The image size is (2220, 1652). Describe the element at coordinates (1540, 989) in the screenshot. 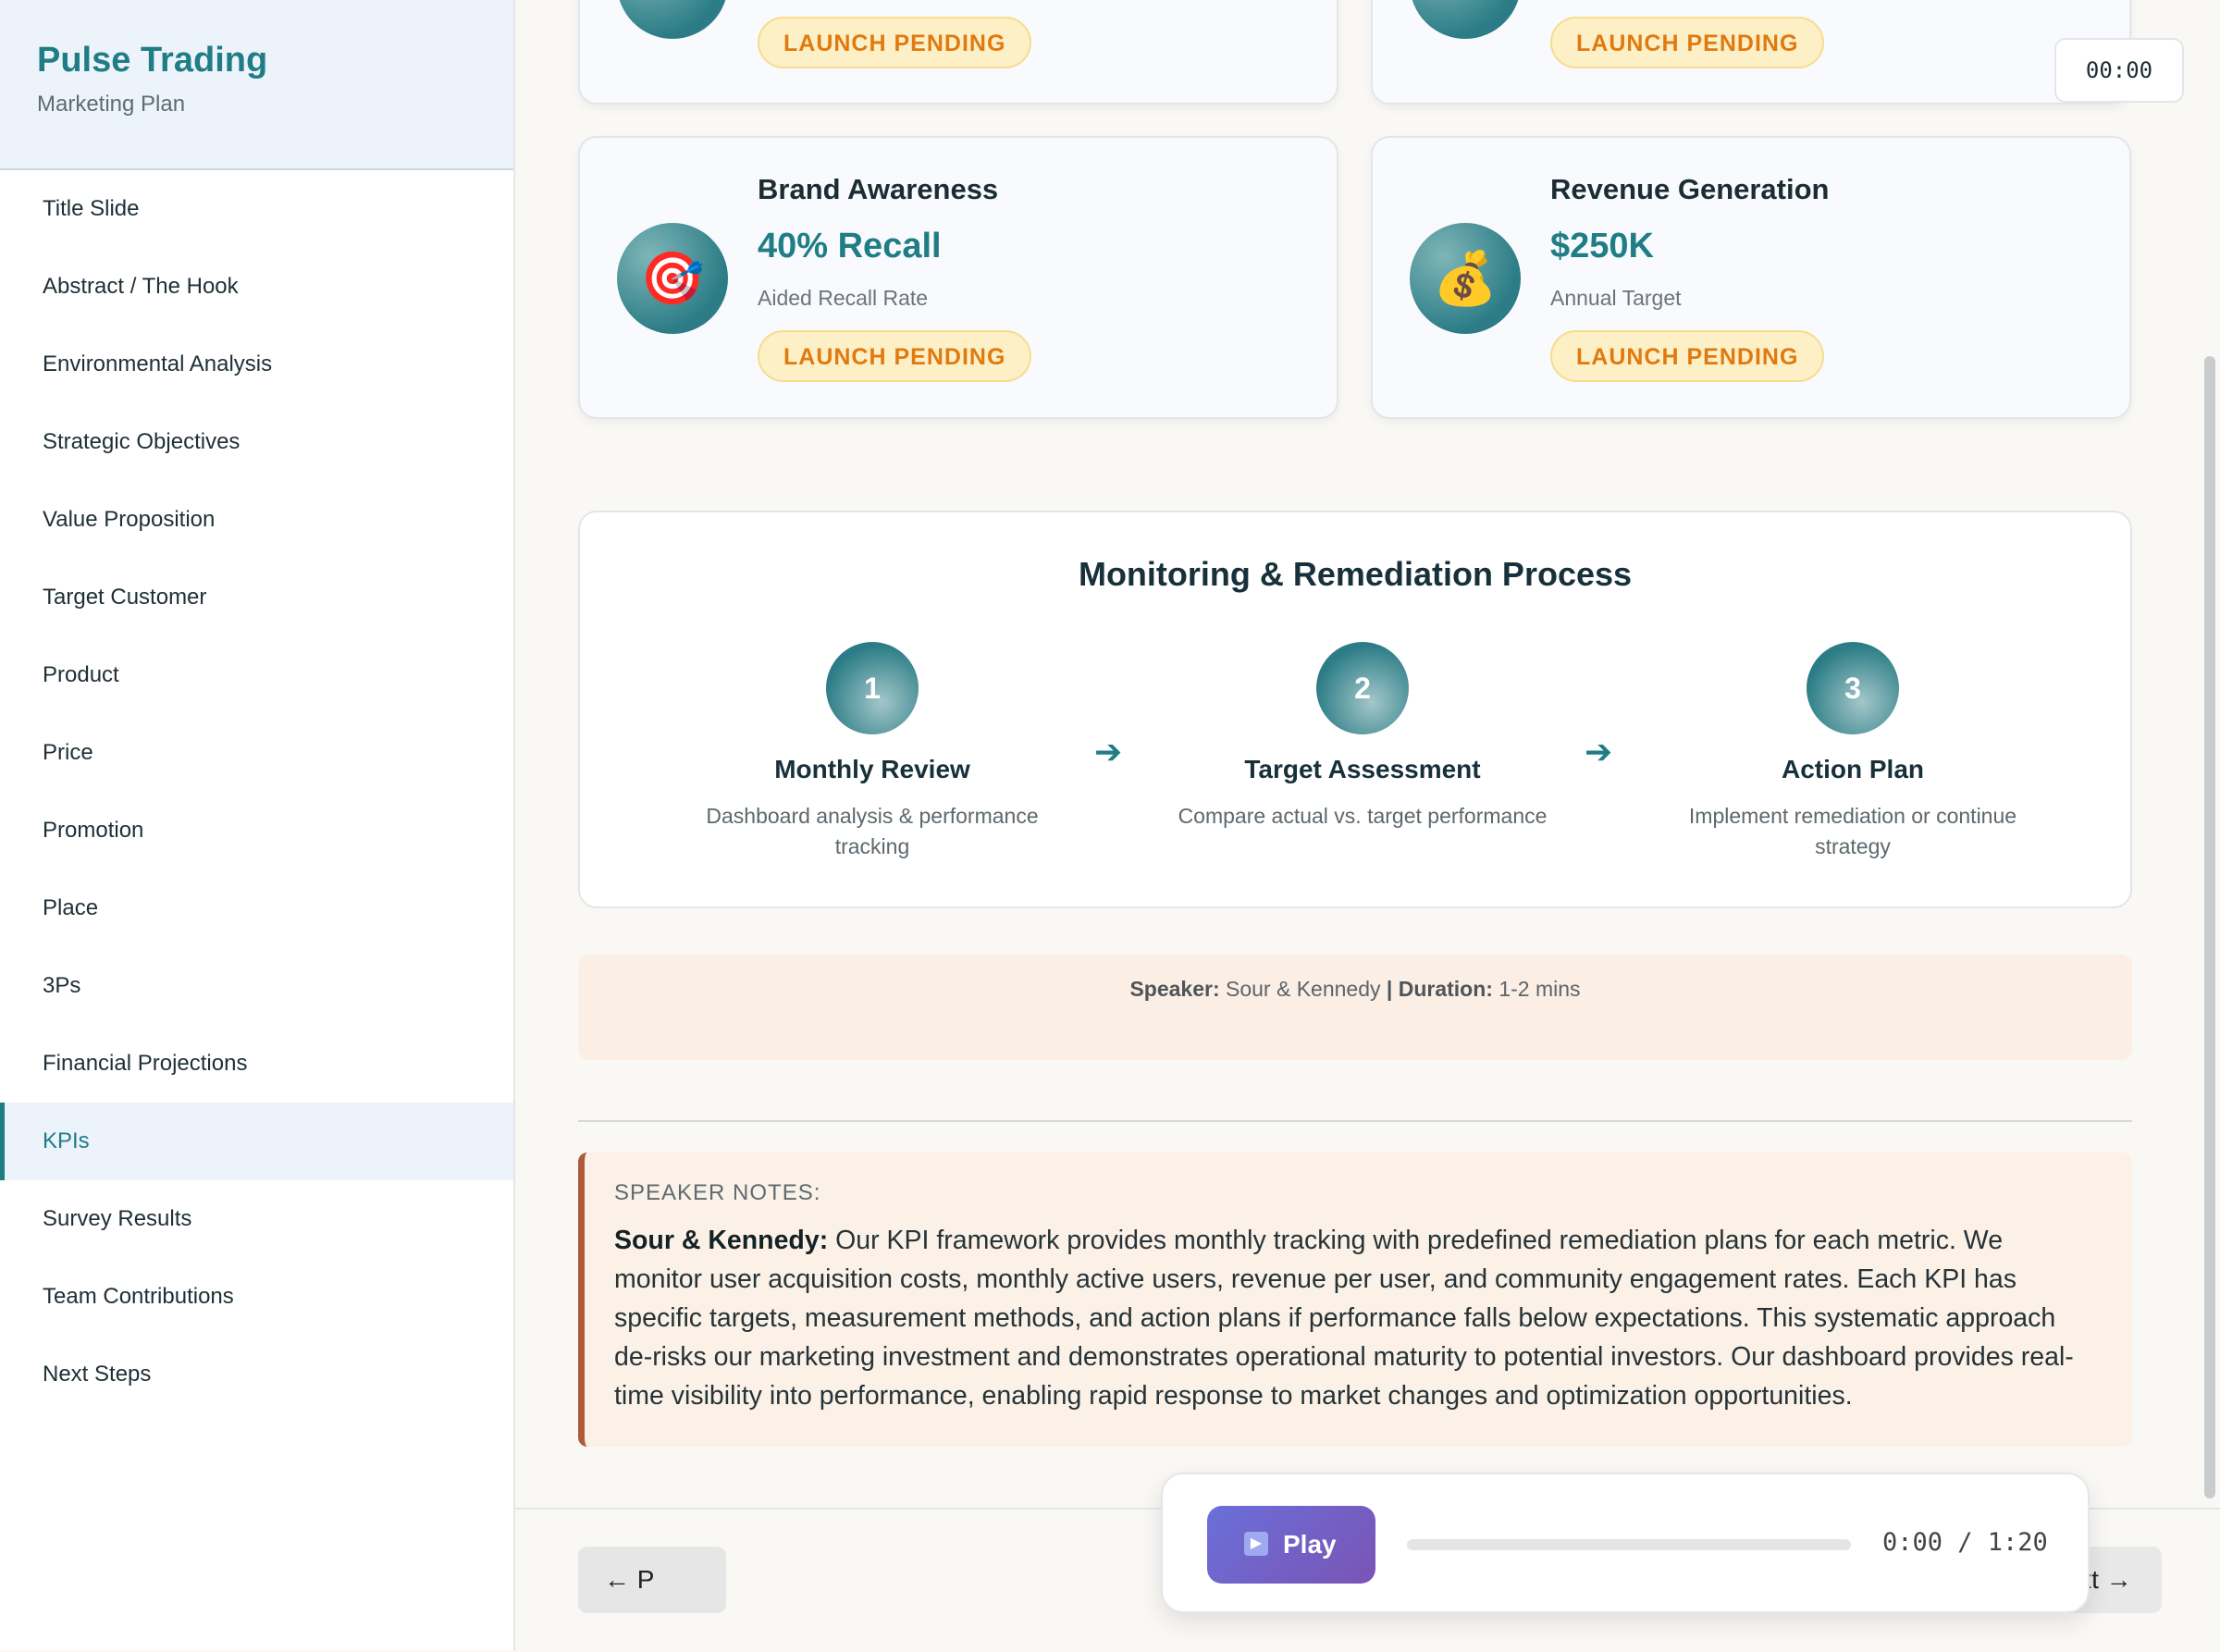

I see `duration-value: 1-2 mins` at that location.